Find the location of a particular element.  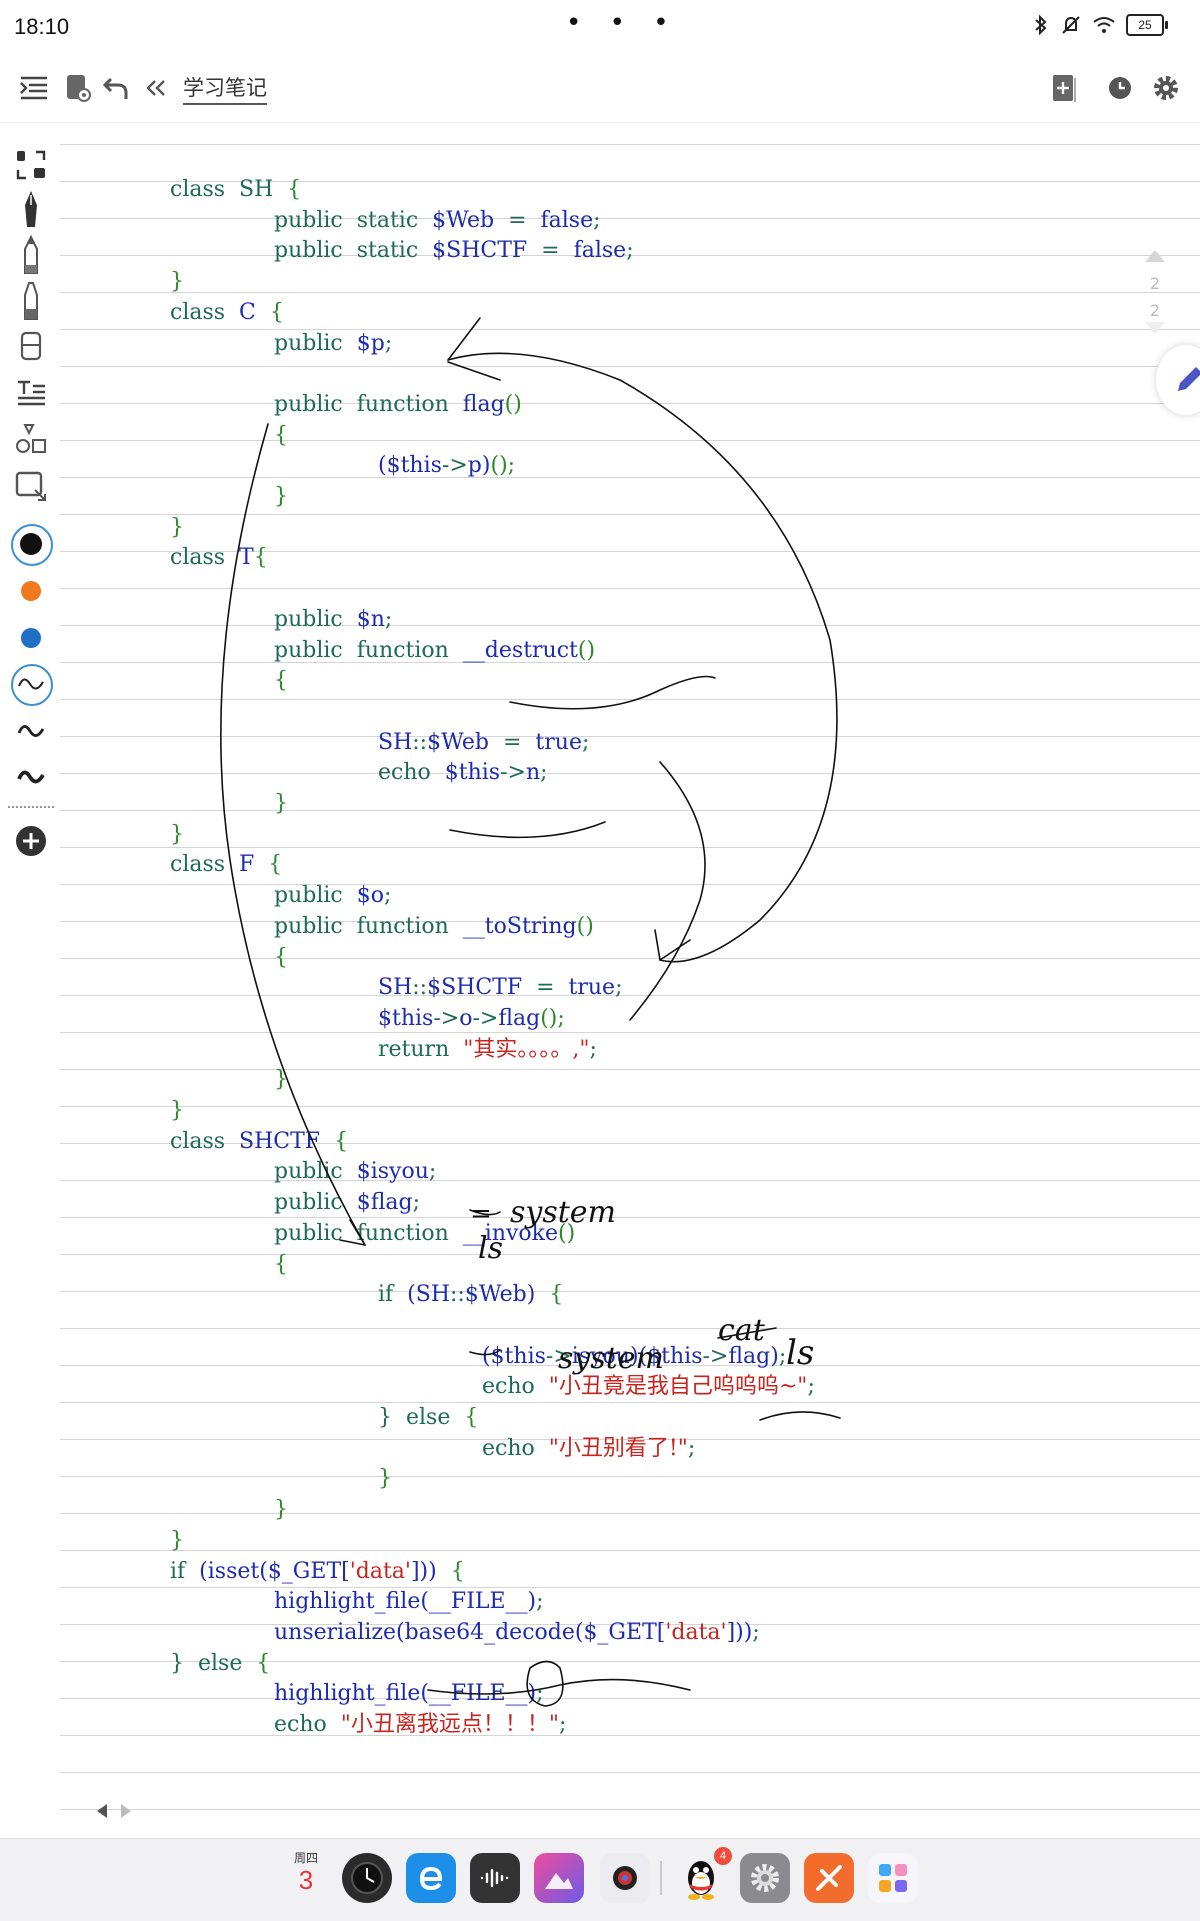

dock-wps is located at coordinates (829, 1878).